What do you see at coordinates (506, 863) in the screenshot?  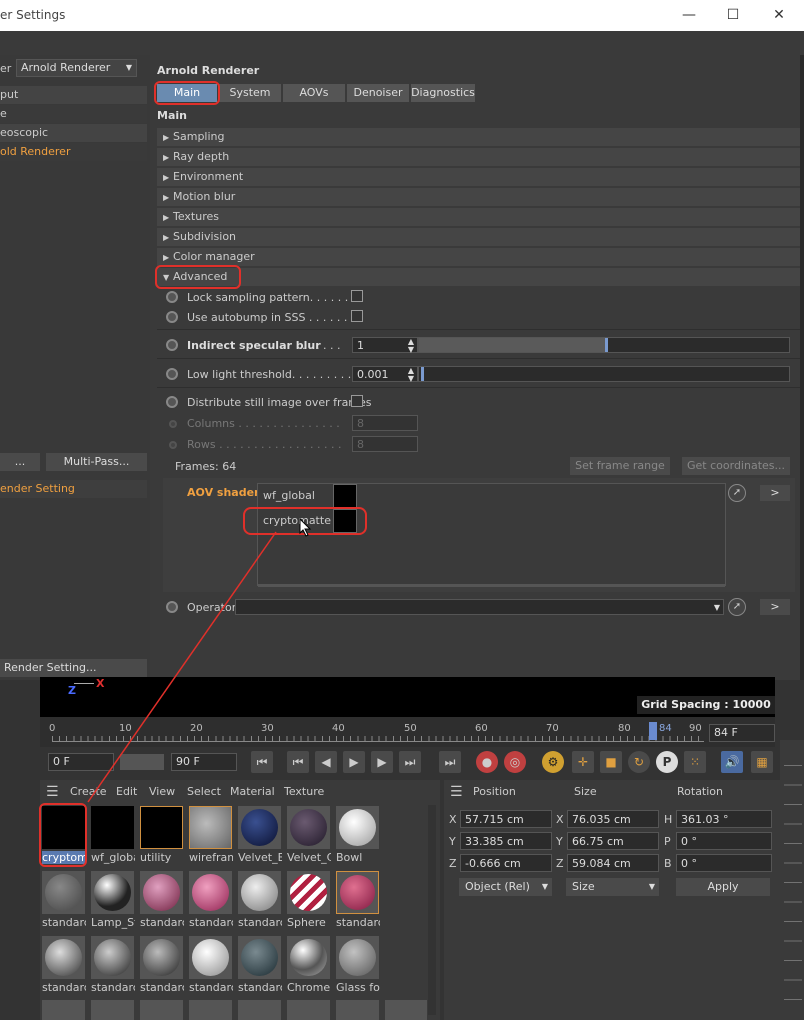 I see `position-z-field: -0.666 cm` at bounding box center [506, 863].